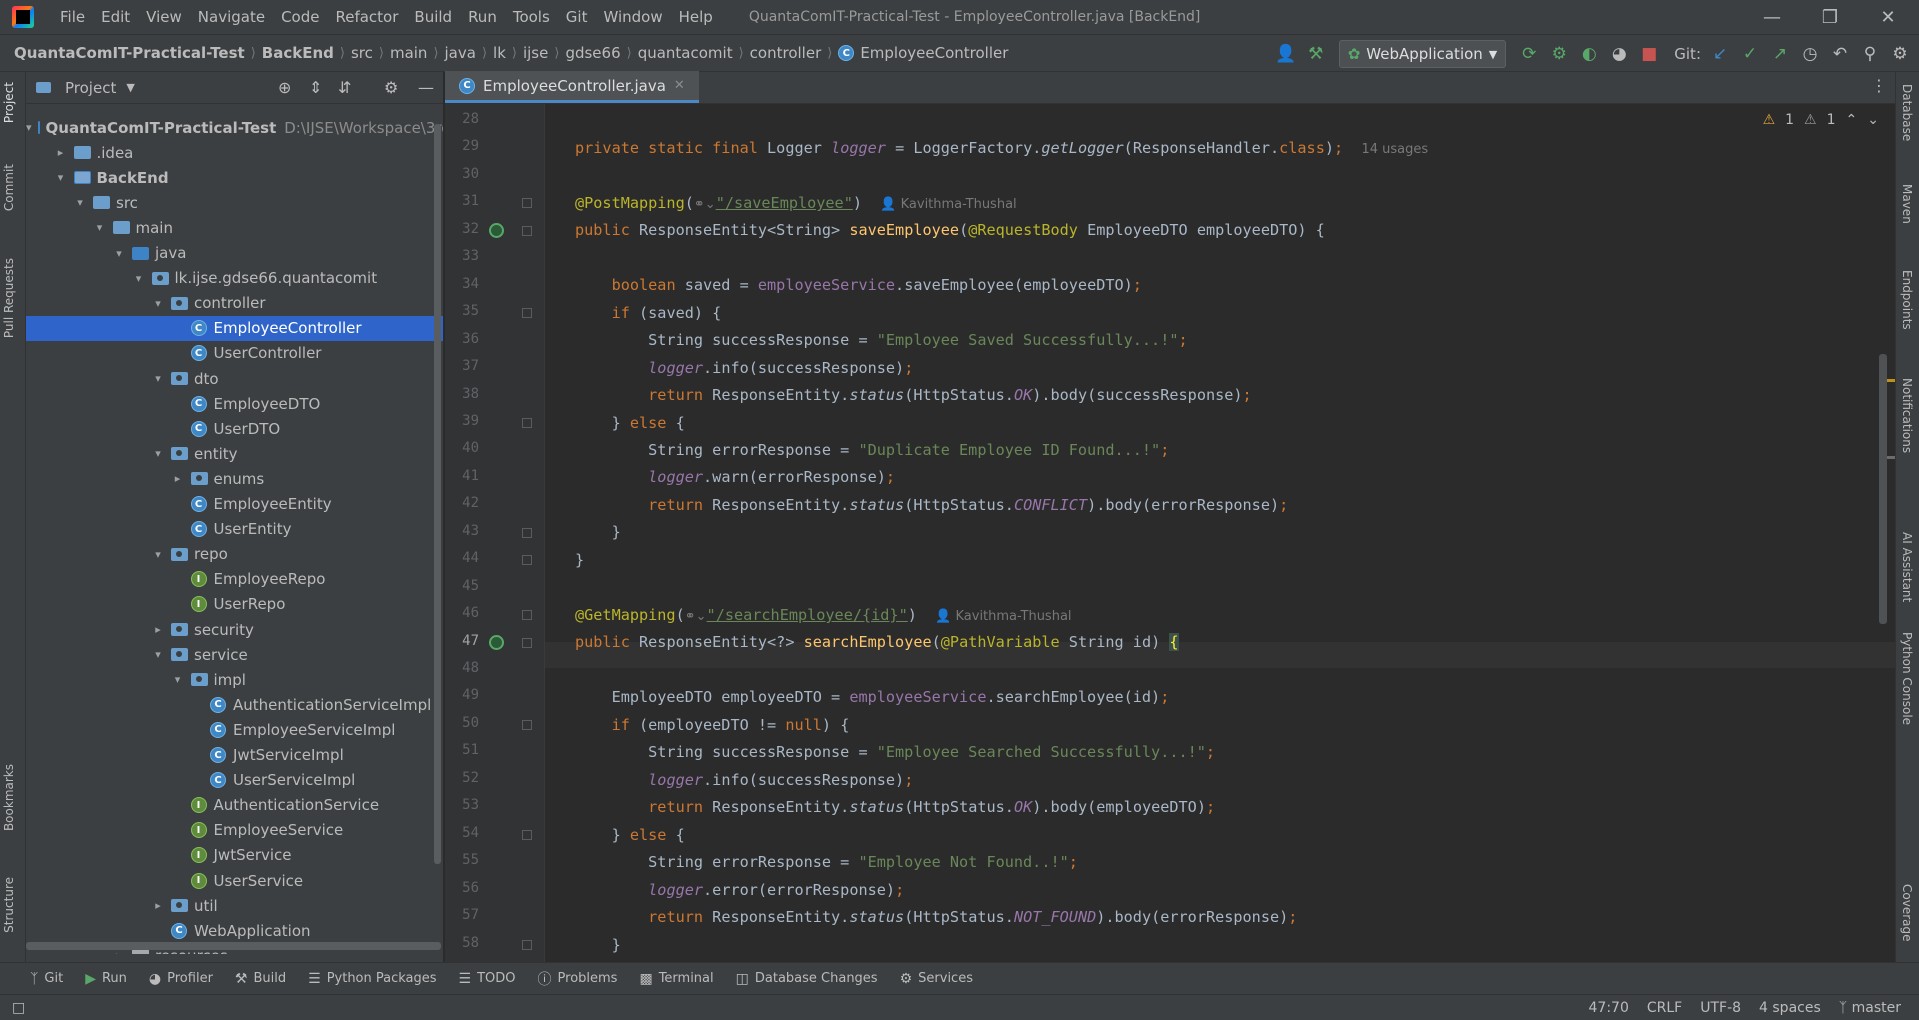 This screenshot has width=1919, height=1020. I want to click on tree-item: ▾ lk.ijse.gdse66.quantacomit, so click(234, 278).